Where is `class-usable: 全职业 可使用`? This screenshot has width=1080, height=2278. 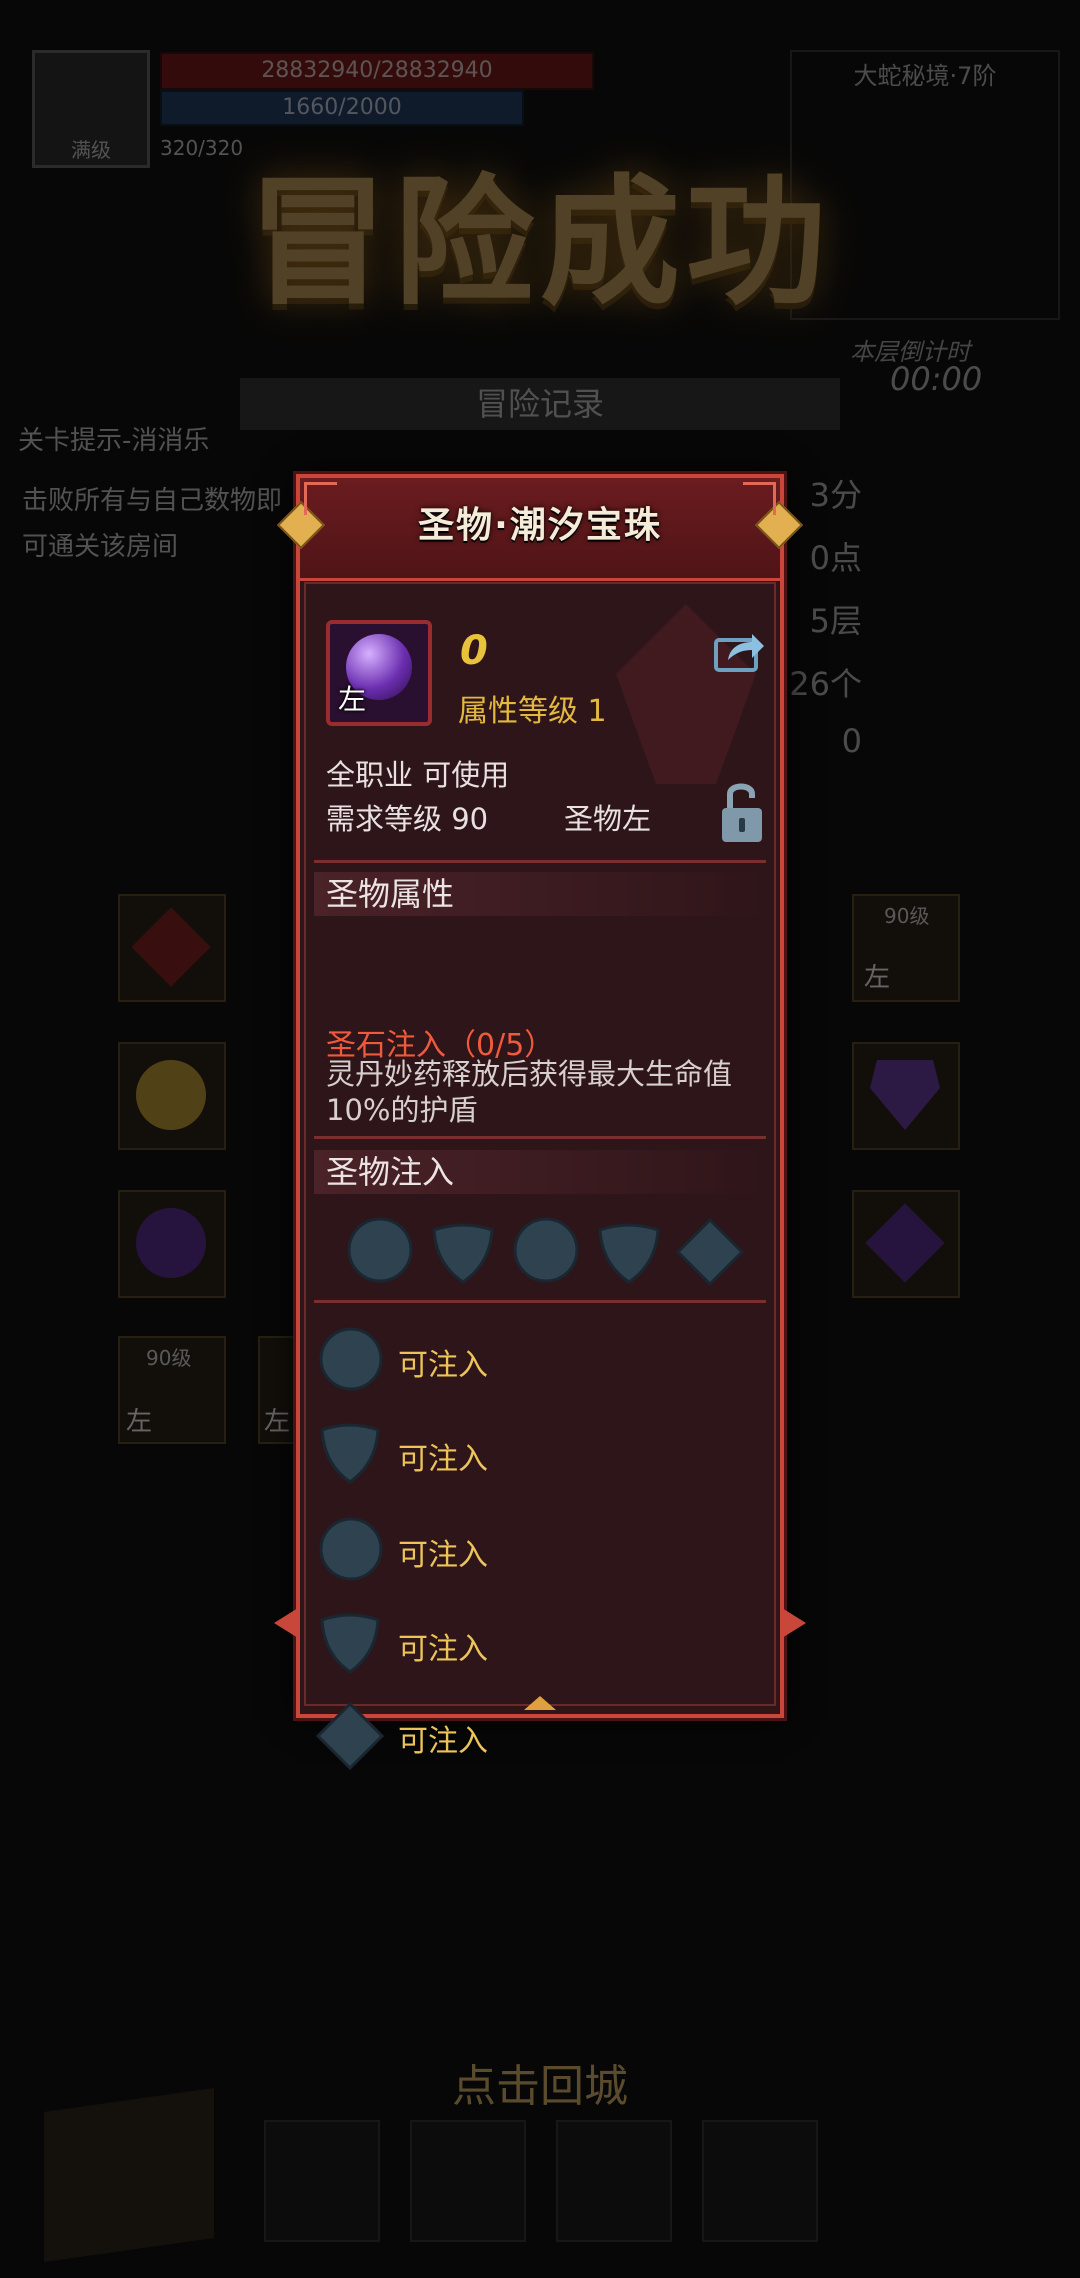 class-usable: 全职业 可使用 is located at coordinates (418, 775).